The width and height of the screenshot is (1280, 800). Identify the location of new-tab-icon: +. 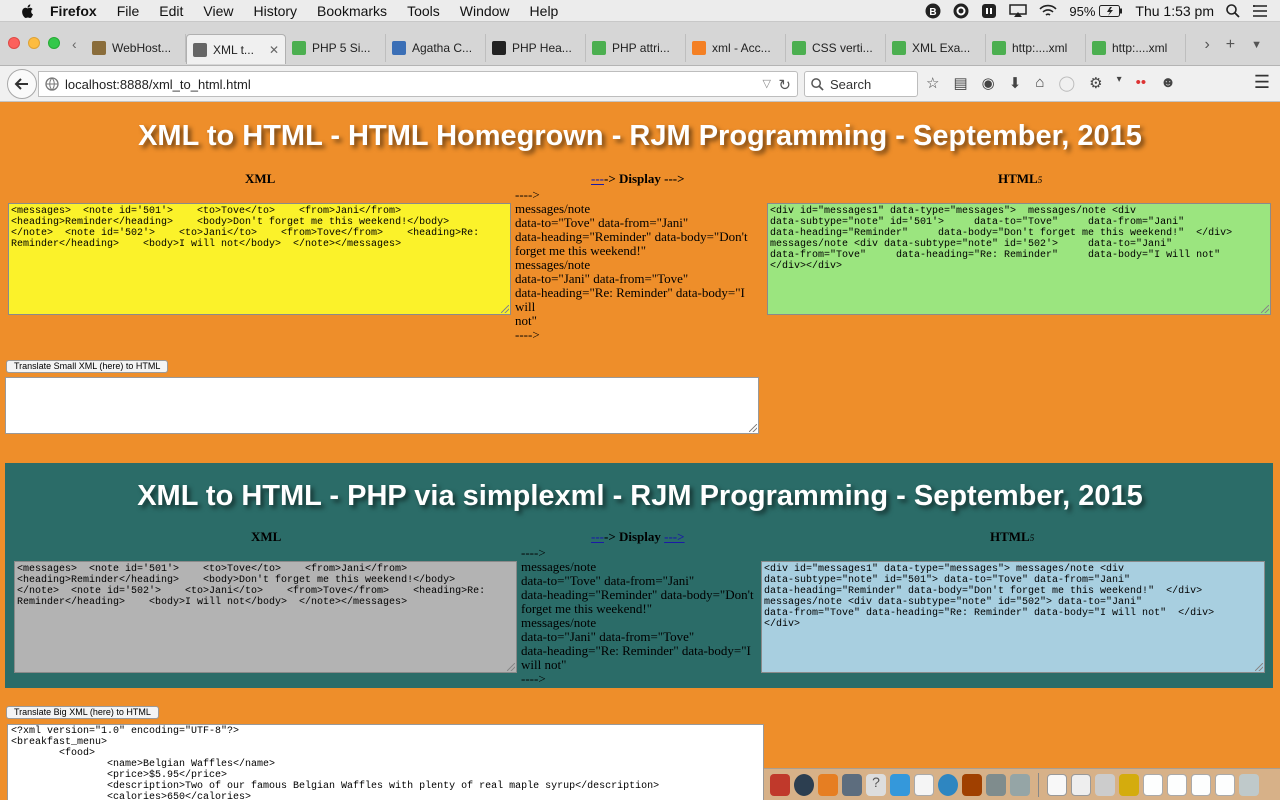
(1230, 45).